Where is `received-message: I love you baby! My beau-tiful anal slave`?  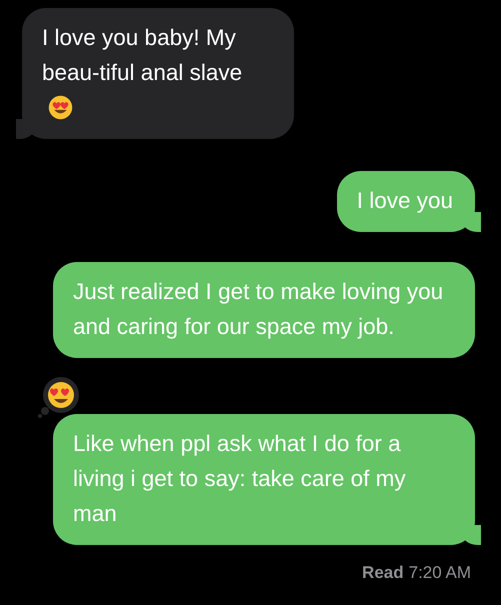
received-message: I love you baby! My beau-tiful anal slave is located at coordinates (158, 73).